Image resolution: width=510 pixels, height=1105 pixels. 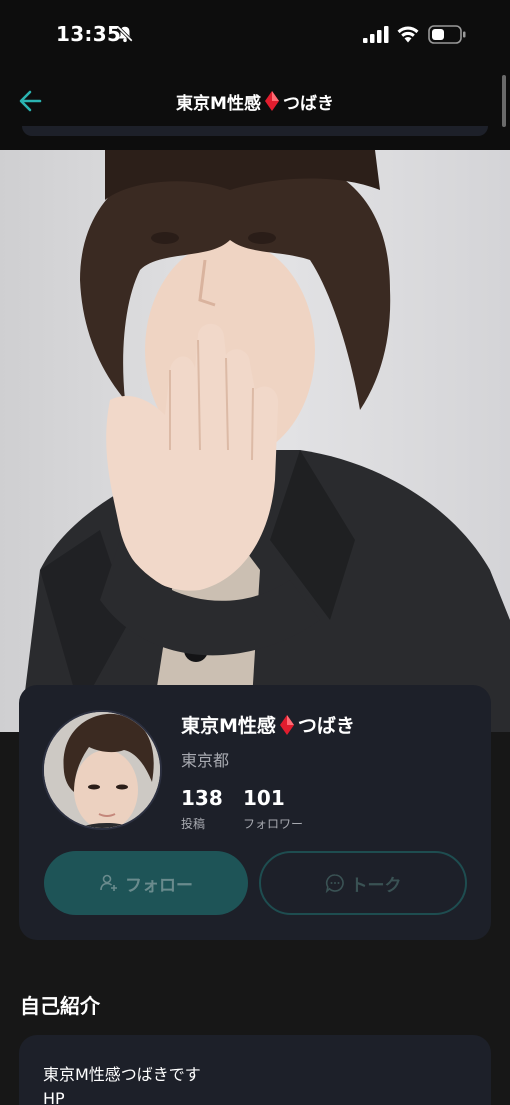 I want to click on profile-name-suffix: つばき, so click(x=326, y=726).